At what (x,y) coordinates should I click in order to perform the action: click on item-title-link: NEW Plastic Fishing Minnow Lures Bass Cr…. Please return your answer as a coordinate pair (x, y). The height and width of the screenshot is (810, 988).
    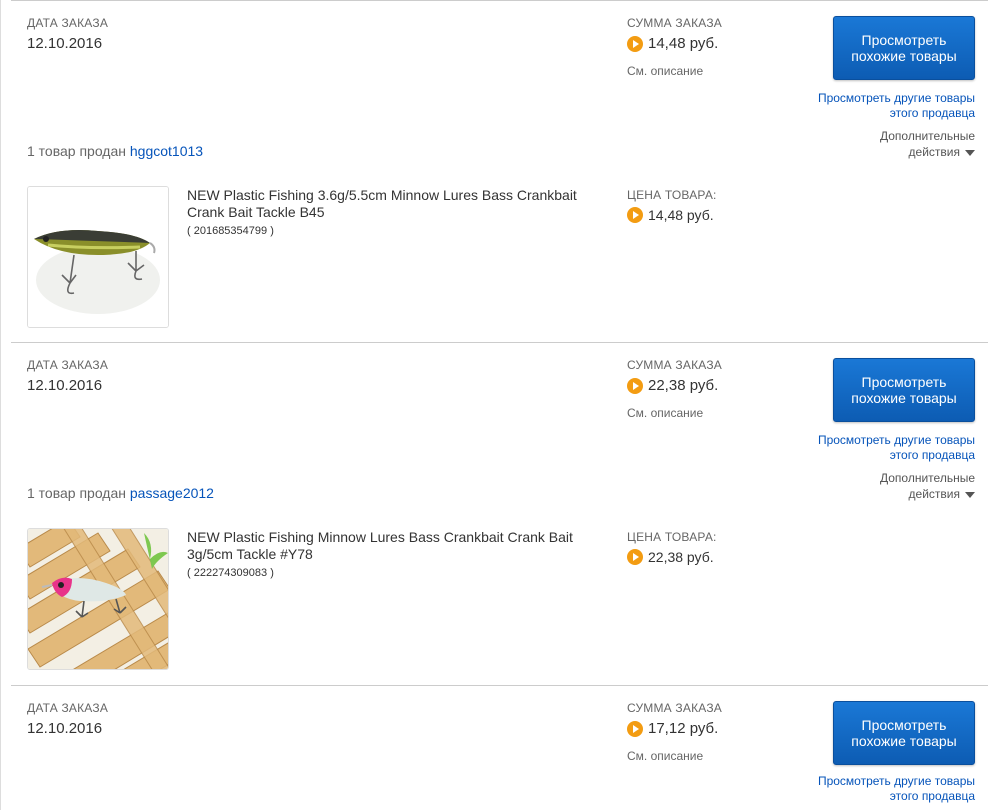
    Looking at the image, I should click on (397, 546).